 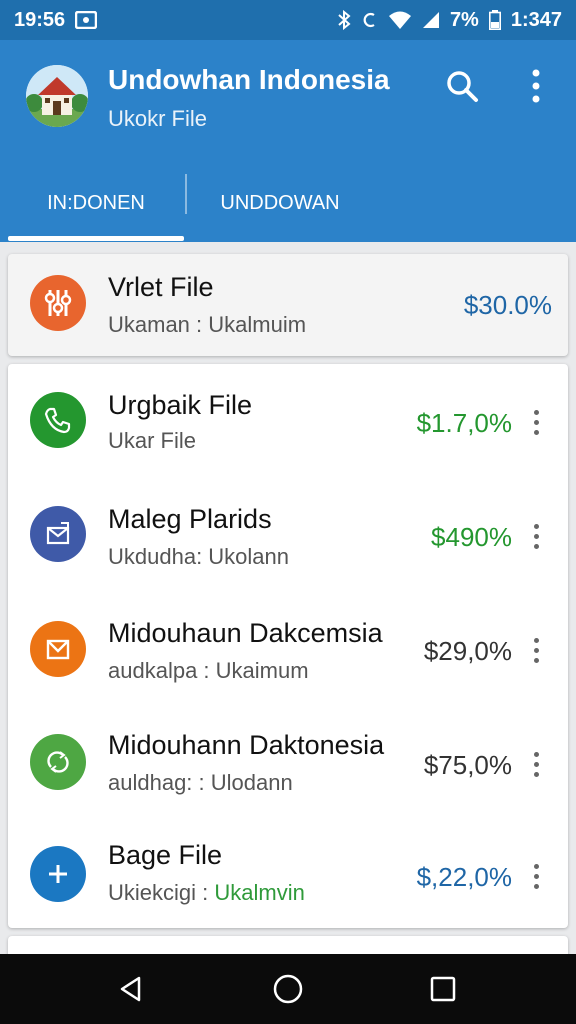 What do you see at coordinates (507, 305) in the screenshot?
I see `highlight-value: $30.0%` at bounding box center [507, 305].